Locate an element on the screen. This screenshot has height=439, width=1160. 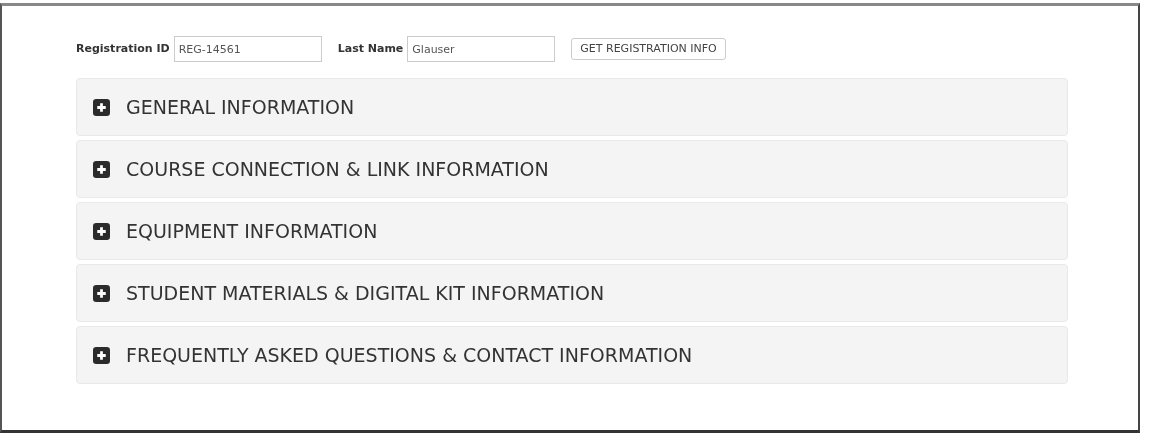
accordion-header: STUDENT MATERIALS & DIGITAL KIT INFORMATION is located at coordinates (572, 293).